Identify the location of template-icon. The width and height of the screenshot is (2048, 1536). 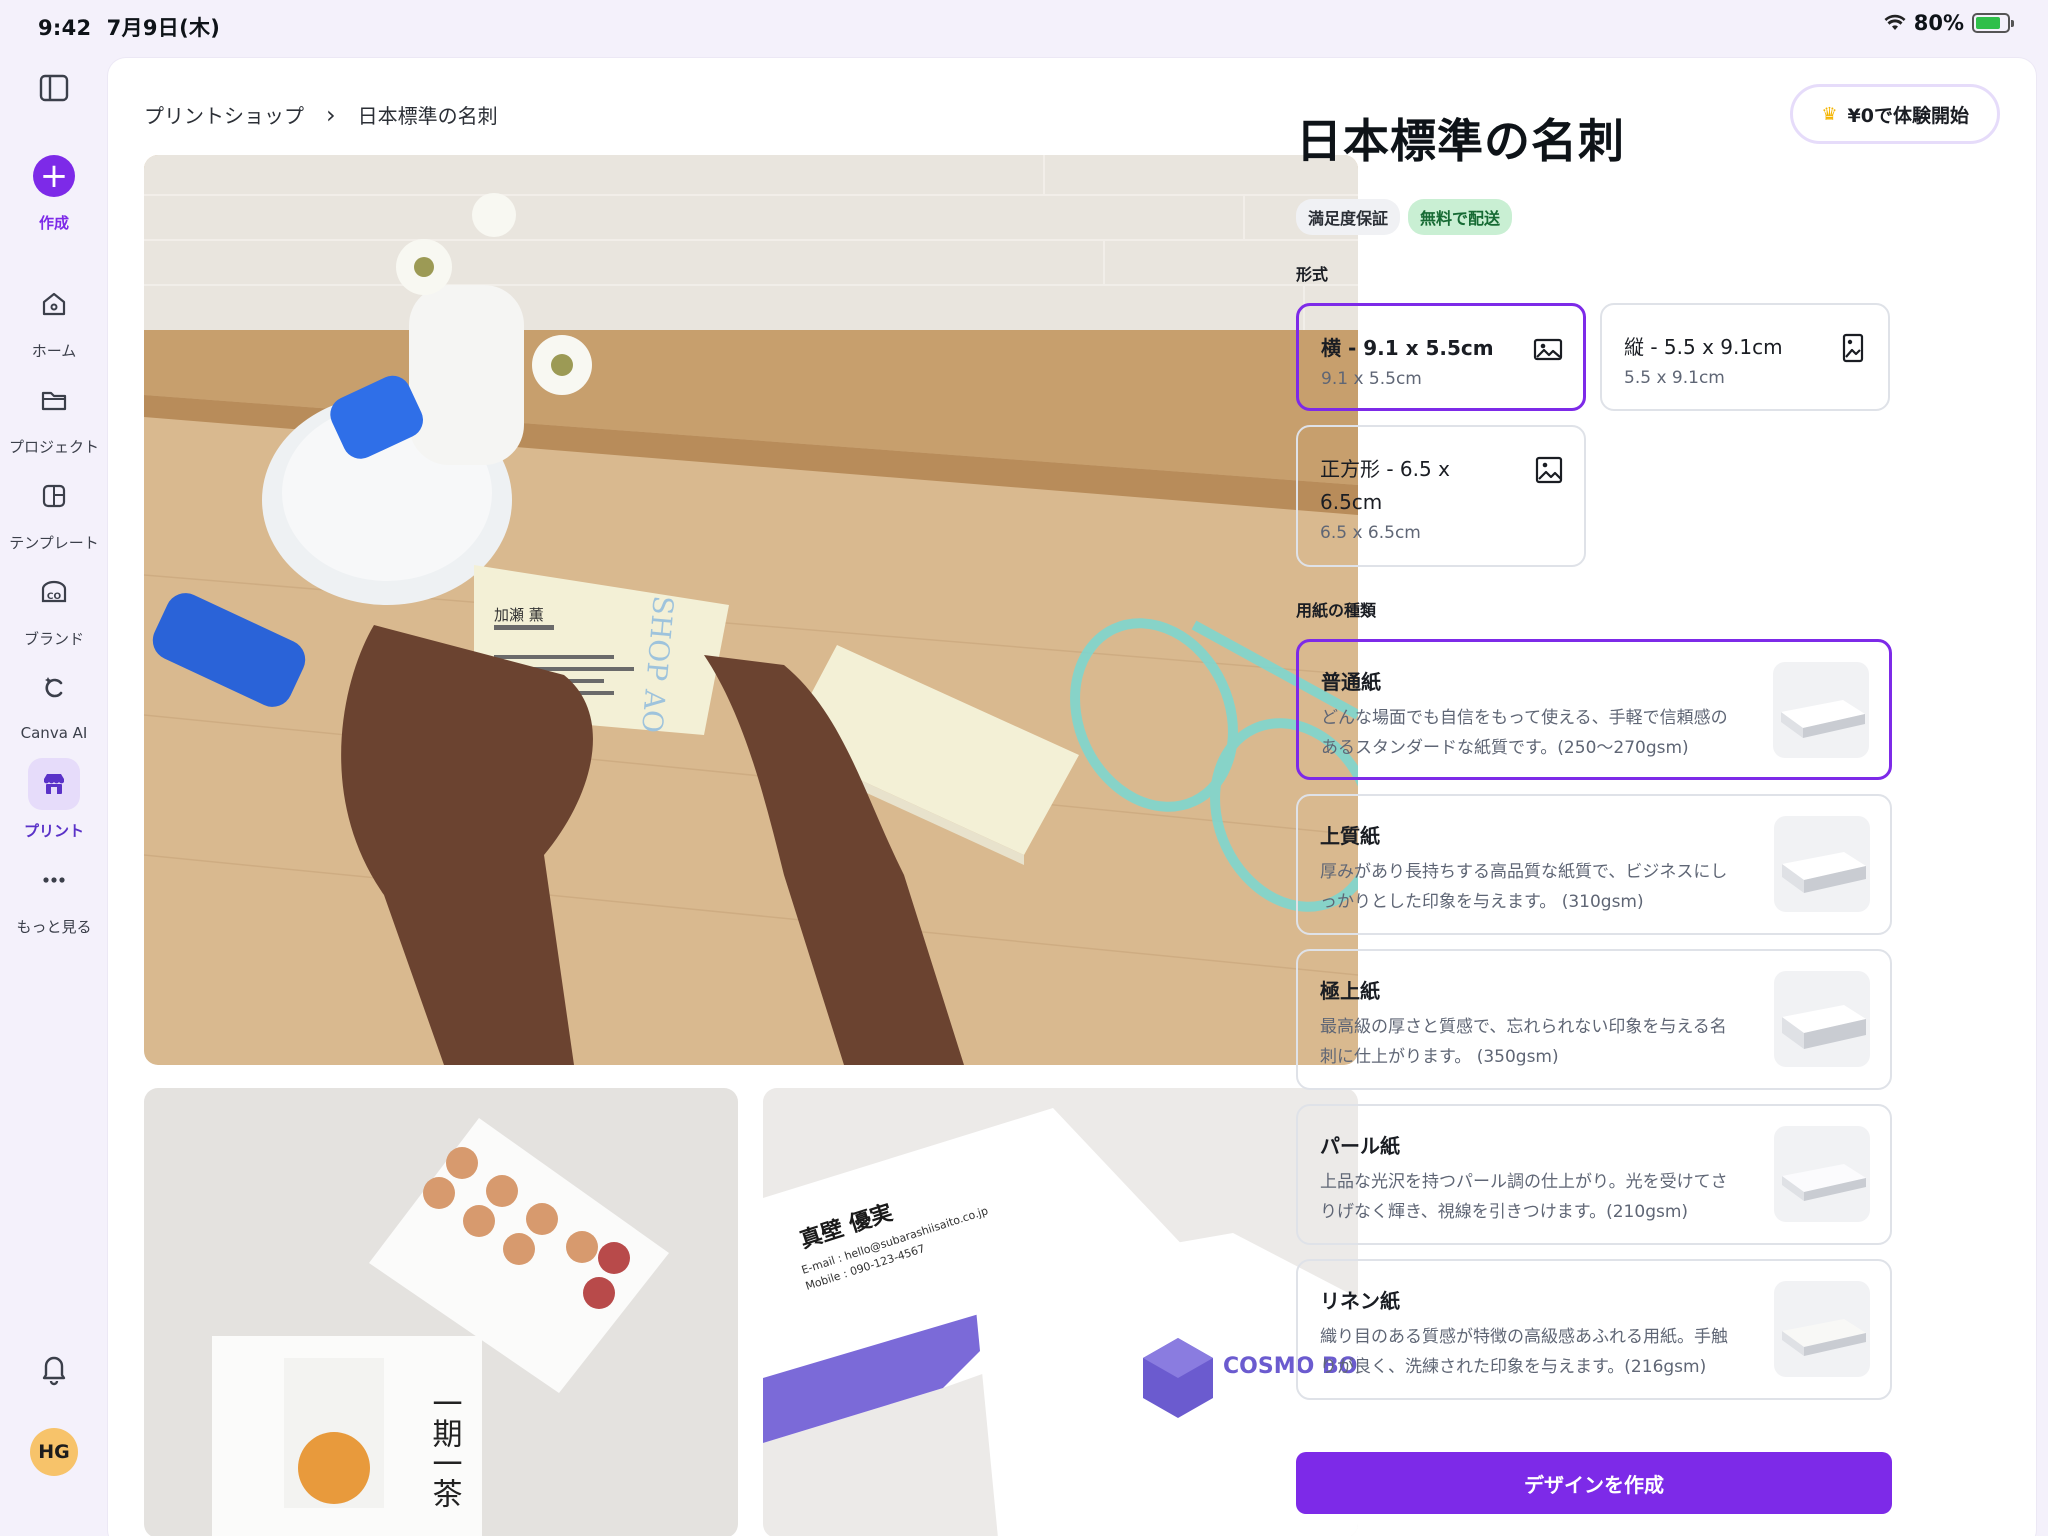
(54, 496).